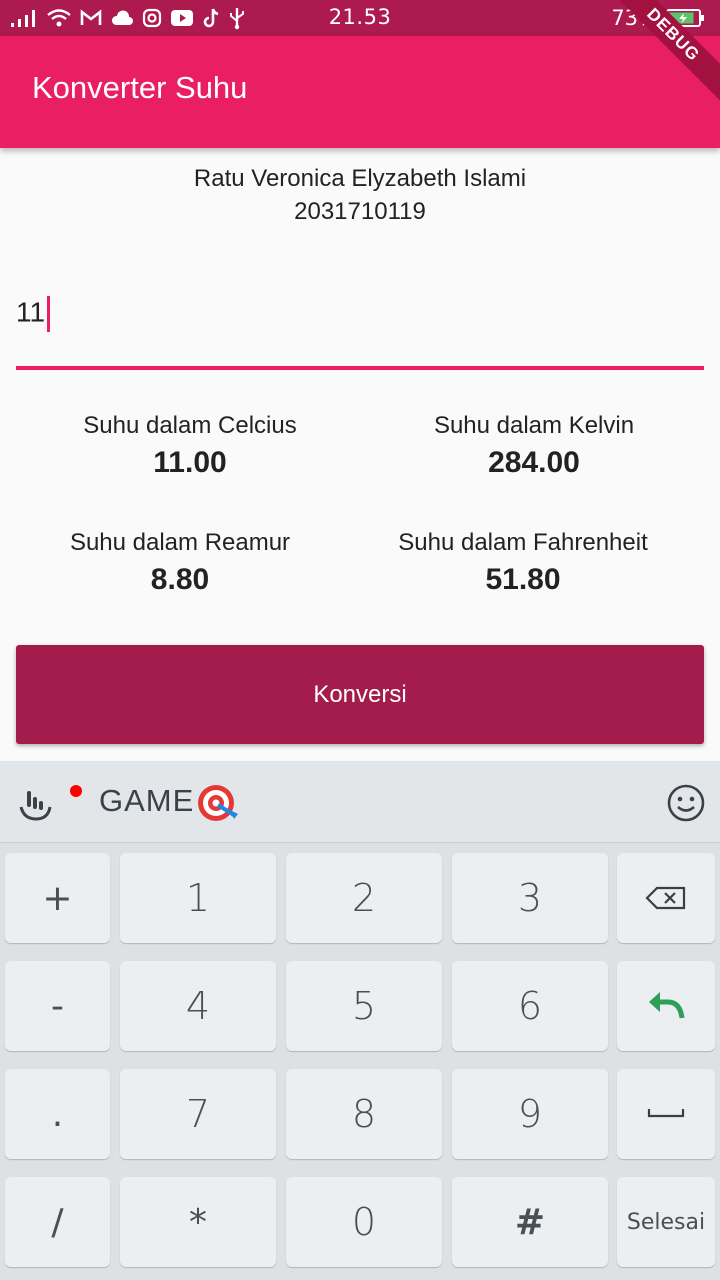  What do you see at coordinates (190, 425) in the screenshot?
I see `celcius-label: Suhu dalam Celcius` at bounding box center [190, 425].